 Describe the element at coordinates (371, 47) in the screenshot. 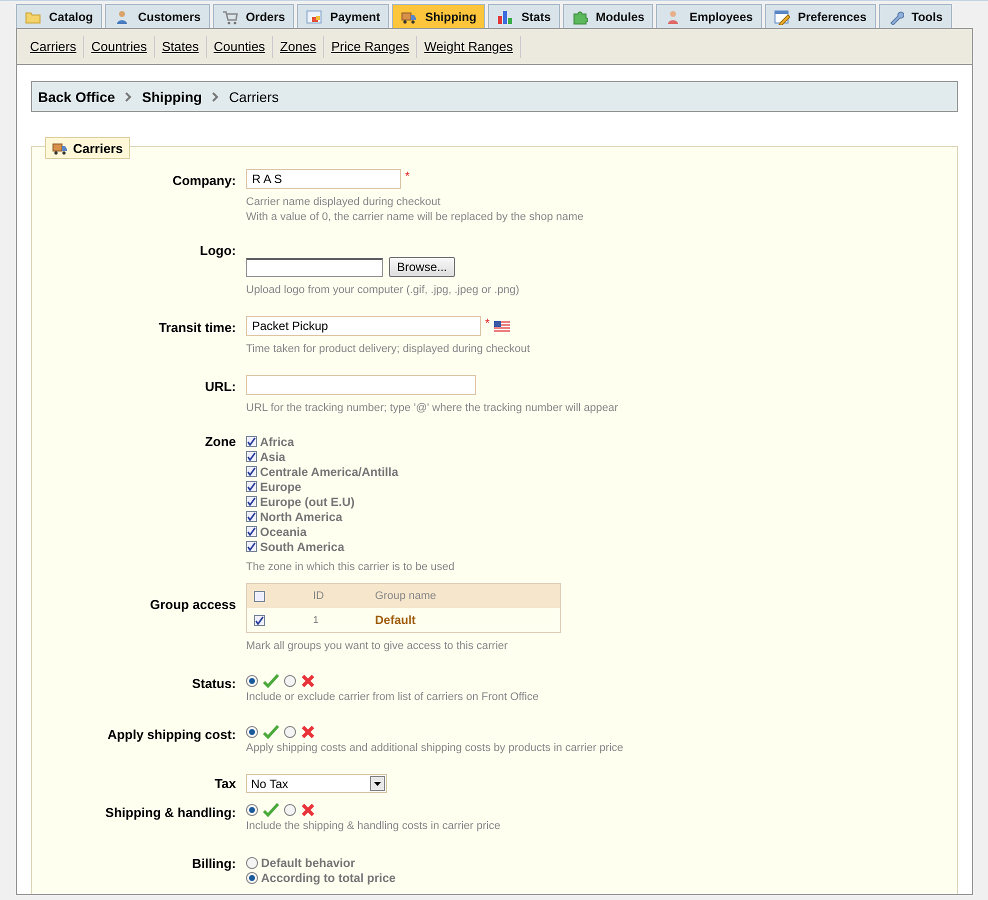

I see `subnav-link: Price Ranges` at that location.